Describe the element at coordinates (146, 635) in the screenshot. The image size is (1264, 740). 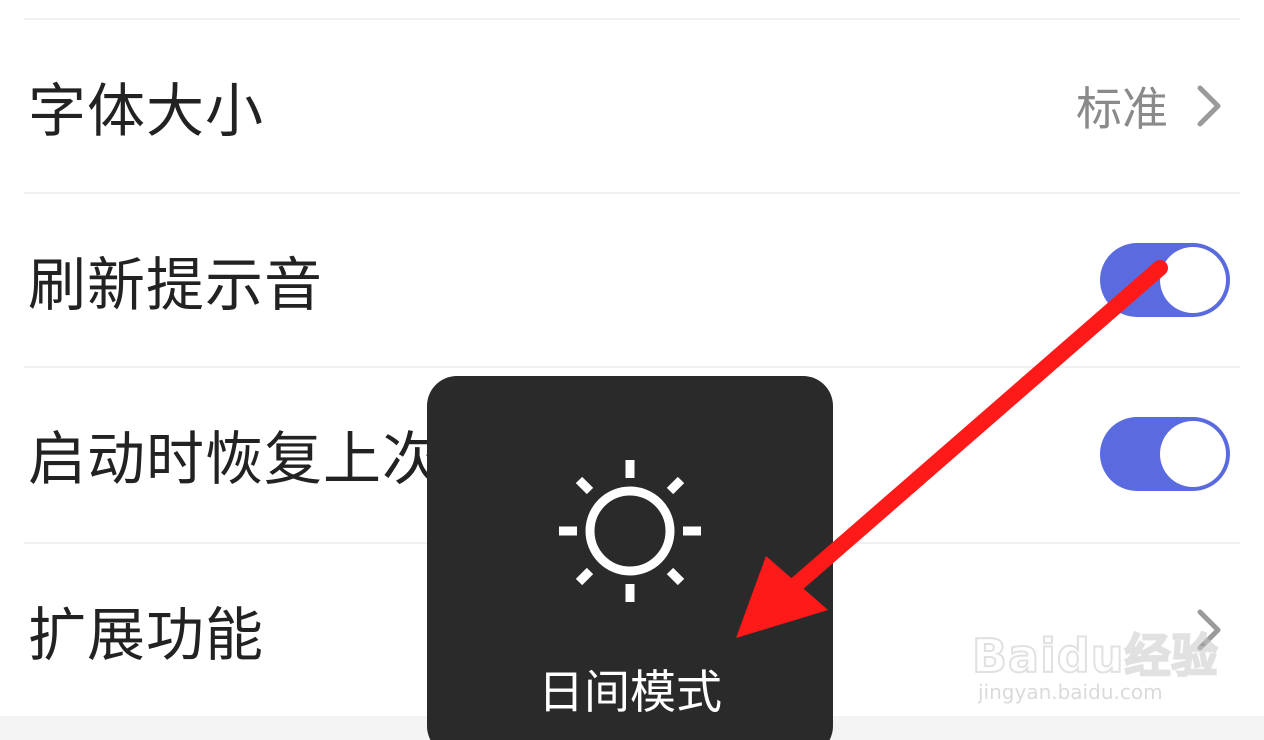
I see `extensions-label: 扩展功能` at that location.